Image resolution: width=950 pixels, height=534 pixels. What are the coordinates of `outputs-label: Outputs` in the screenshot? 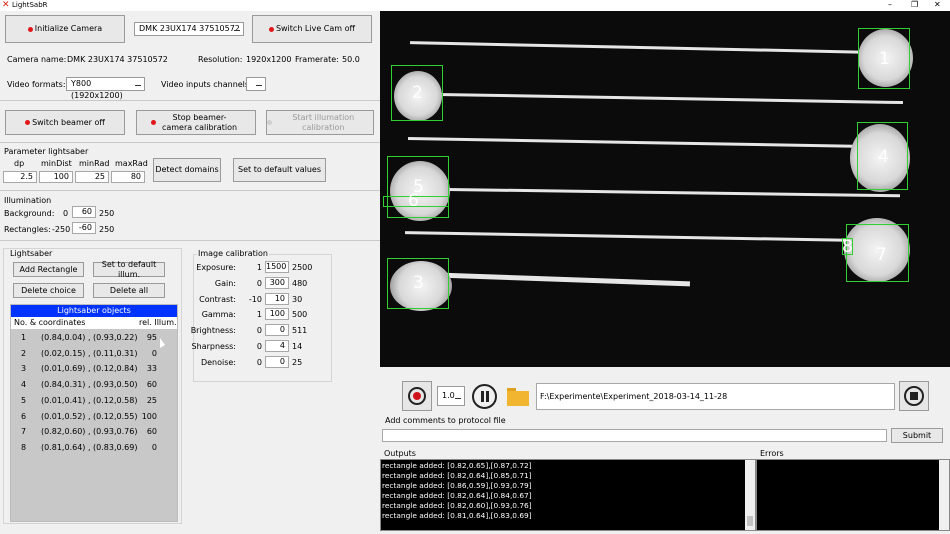 It's located at (400, 453).